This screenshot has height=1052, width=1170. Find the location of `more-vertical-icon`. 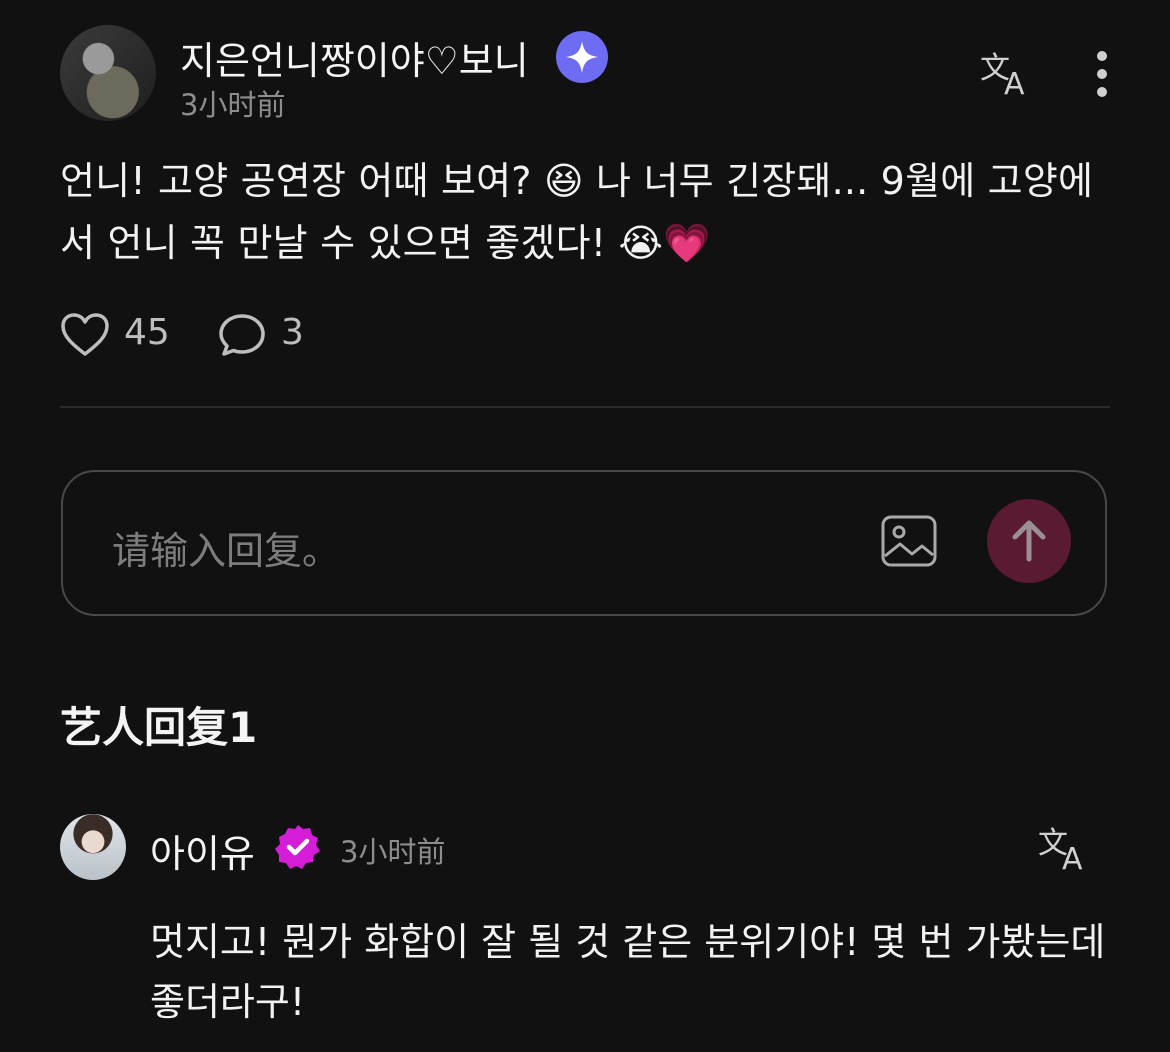

more-vertical-icon is located at coordinates (1102, 74).